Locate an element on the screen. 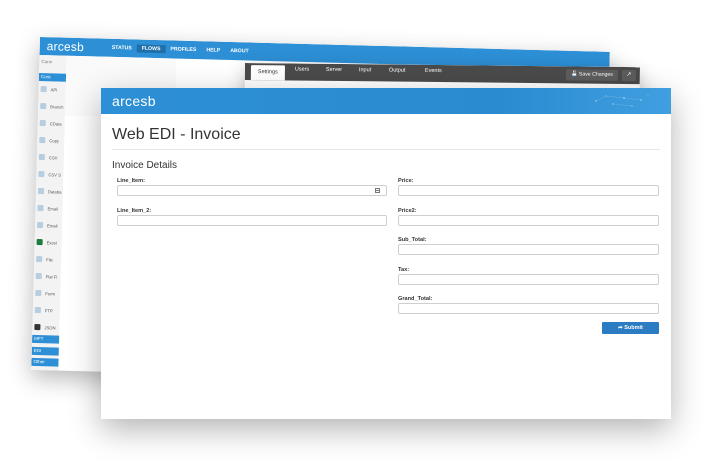 The height and width of the screenshot is (468, 713). sidebar-item: Form is located at coordinates (65, 294).